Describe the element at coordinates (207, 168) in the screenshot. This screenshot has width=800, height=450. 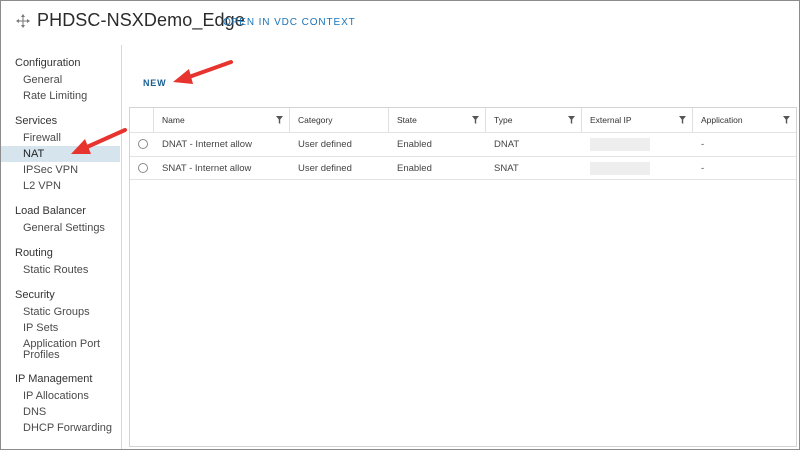
I see `row-name: SNAT - Internet allow` at that location.